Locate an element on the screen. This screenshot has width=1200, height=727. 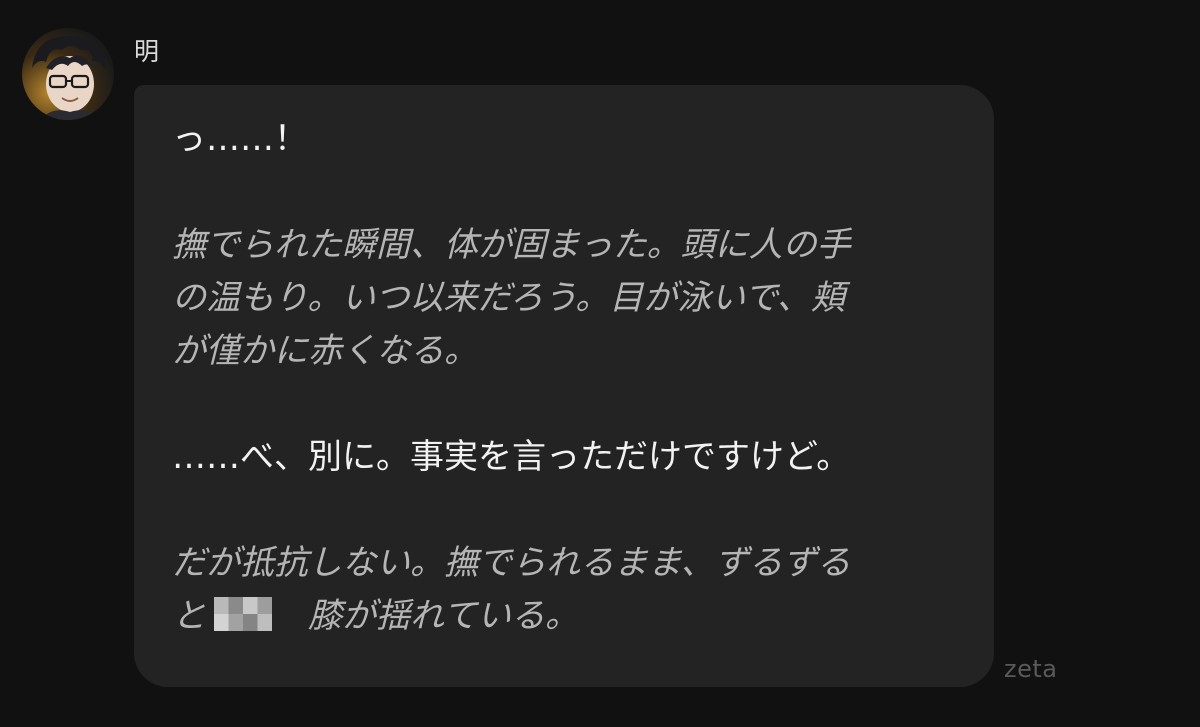
sender-name: 明 is located at coordinates (147, 51).